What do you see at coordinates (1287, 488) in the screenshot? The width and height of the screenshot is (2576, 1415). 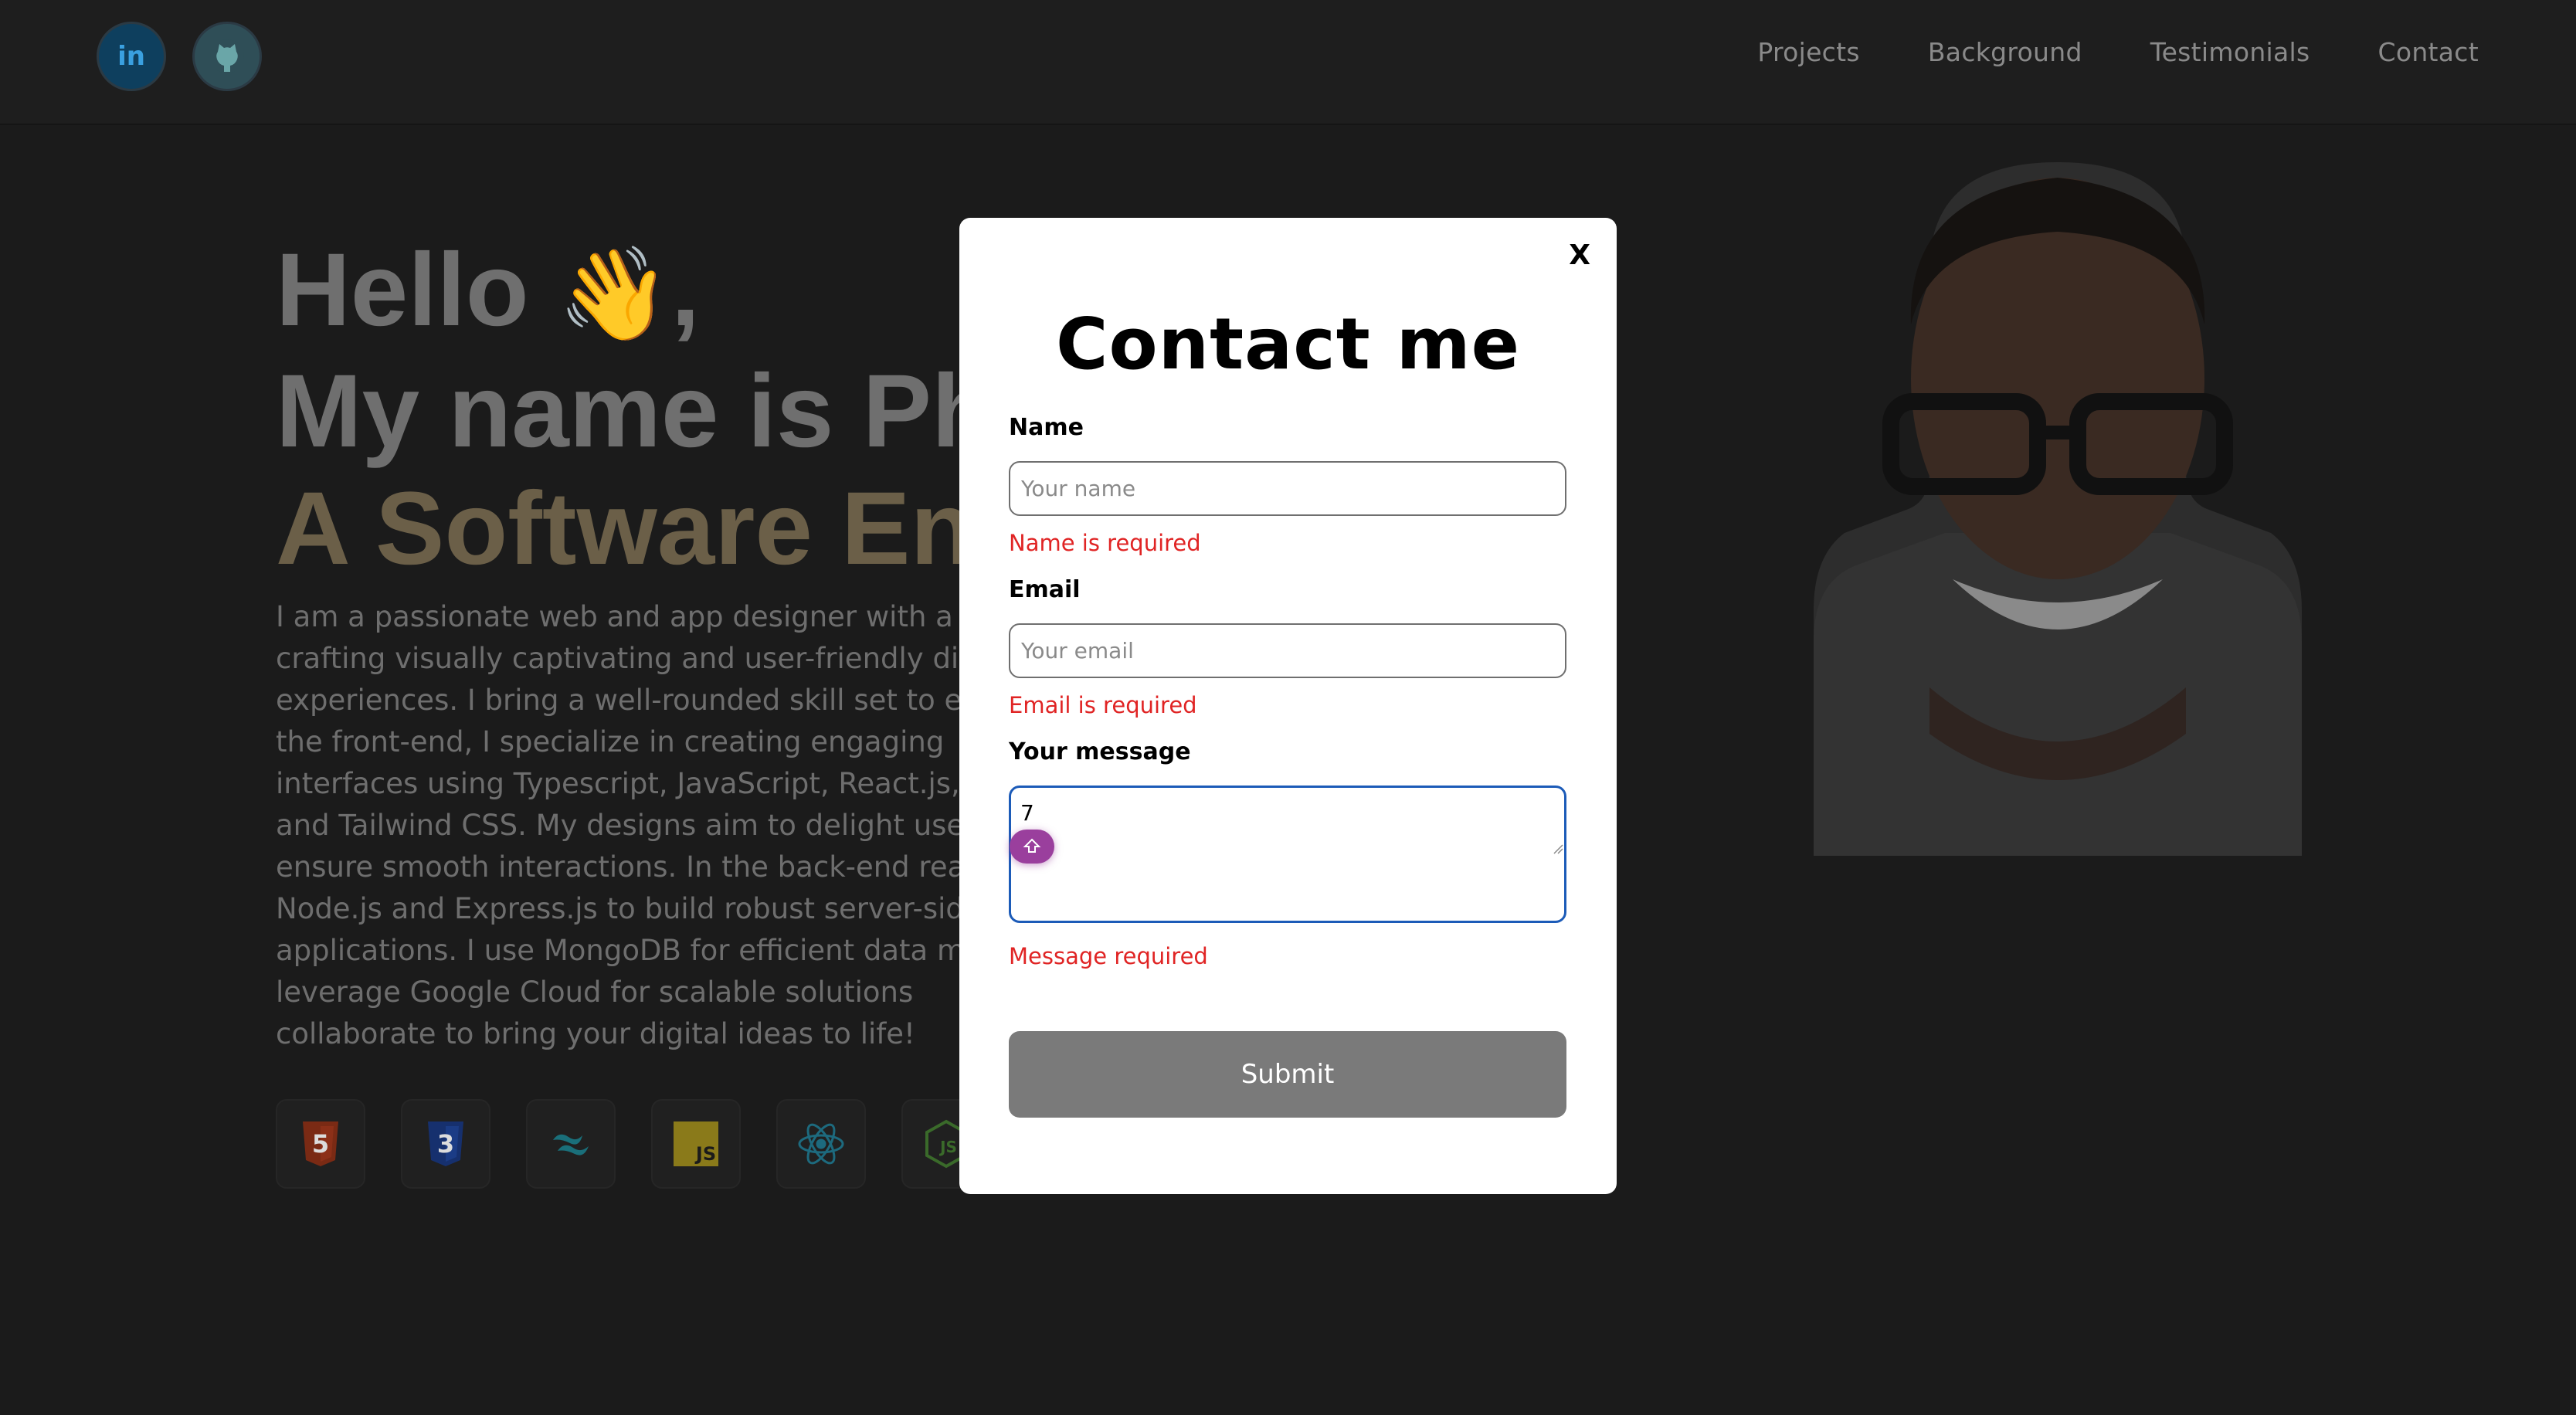 I see `name-input` at bounding box center [1287, 488].